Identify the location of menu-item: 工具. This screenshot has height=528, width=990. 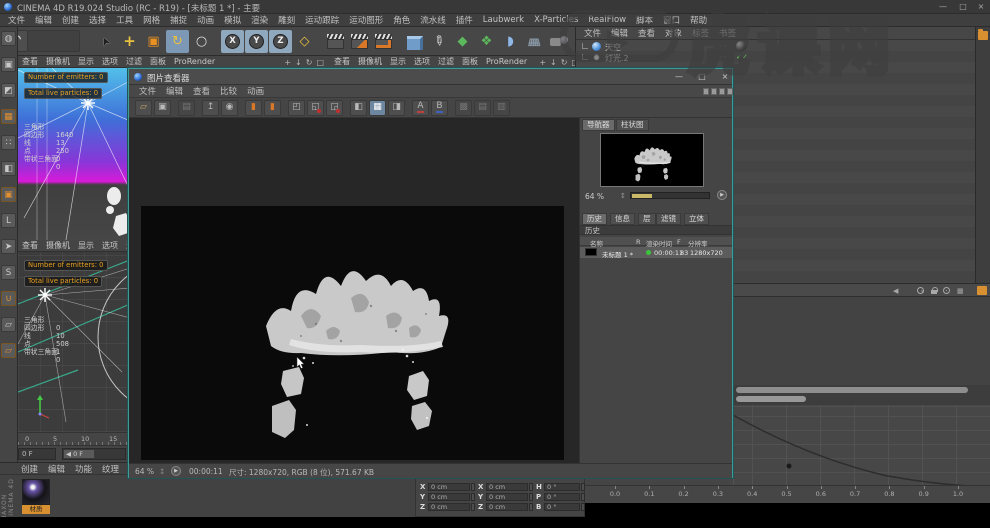
(124, 20).